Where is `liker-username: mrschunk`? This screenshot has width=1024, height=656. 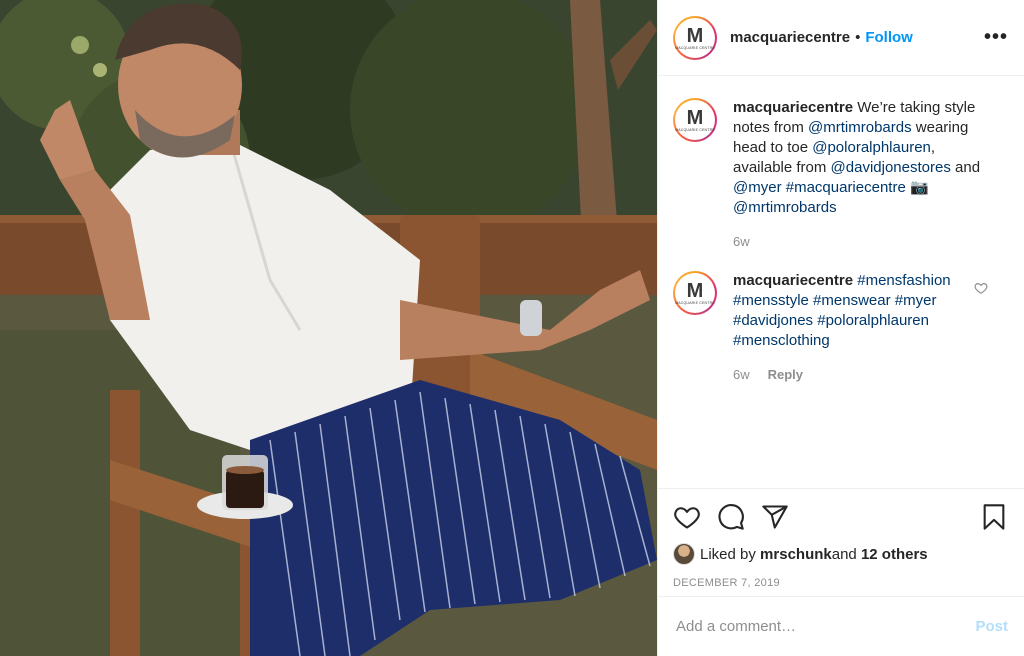 liker-username: mrschunk is located at coordinates (796, 554).